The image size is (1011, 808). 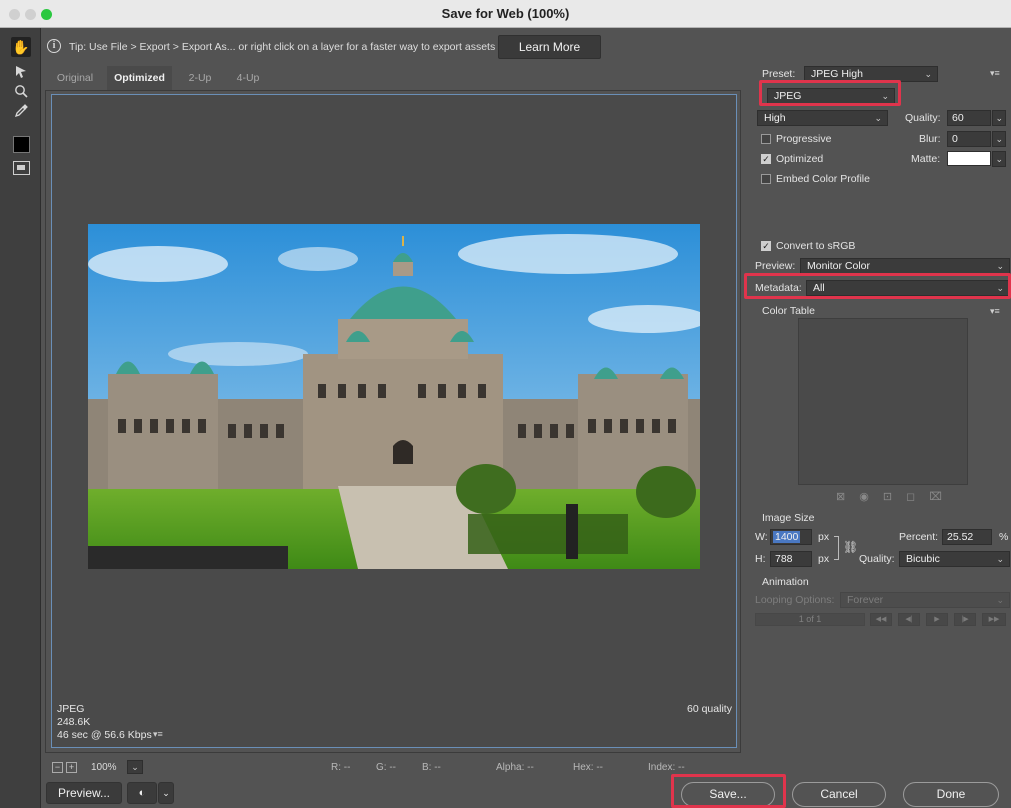 I want to click on zoom-in-icon: +, so click(x=71, y=767).